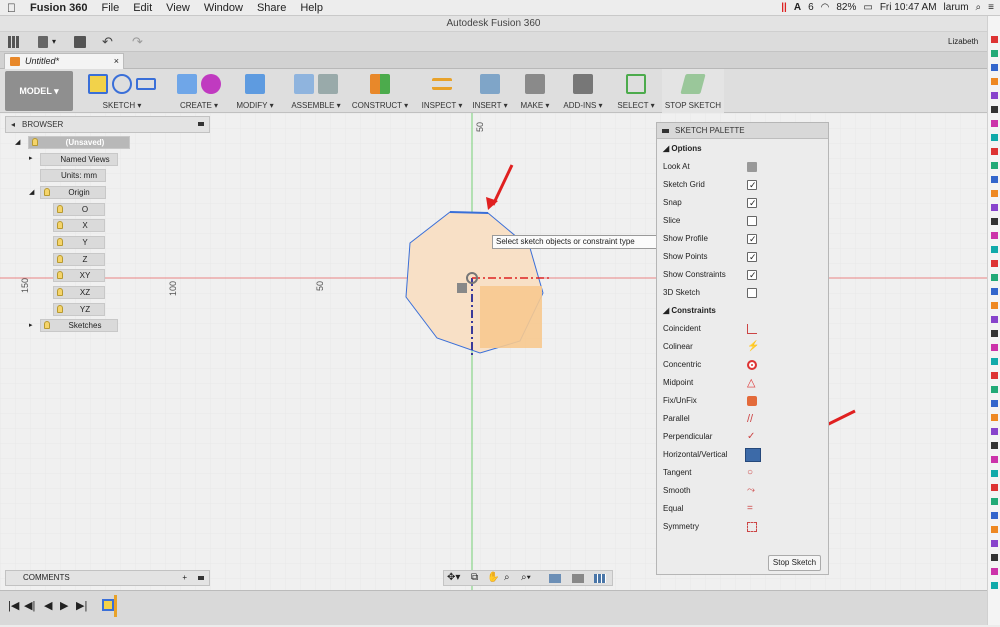 The height and width of the screenshot is (627, 1000). I want to click on assemble-menu: ASSEMBLE ▾, so click(316, 105).